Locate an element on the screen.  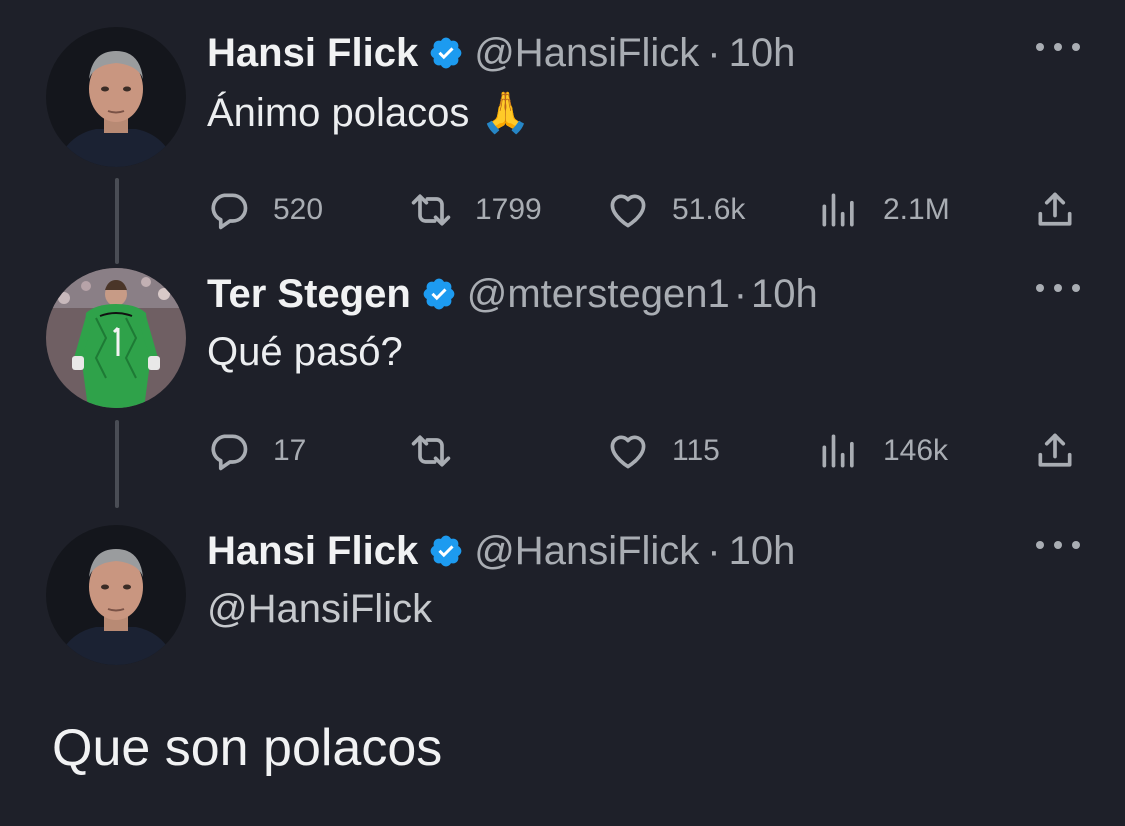
views-button: 2.1M is located at coordinates (883, 210).